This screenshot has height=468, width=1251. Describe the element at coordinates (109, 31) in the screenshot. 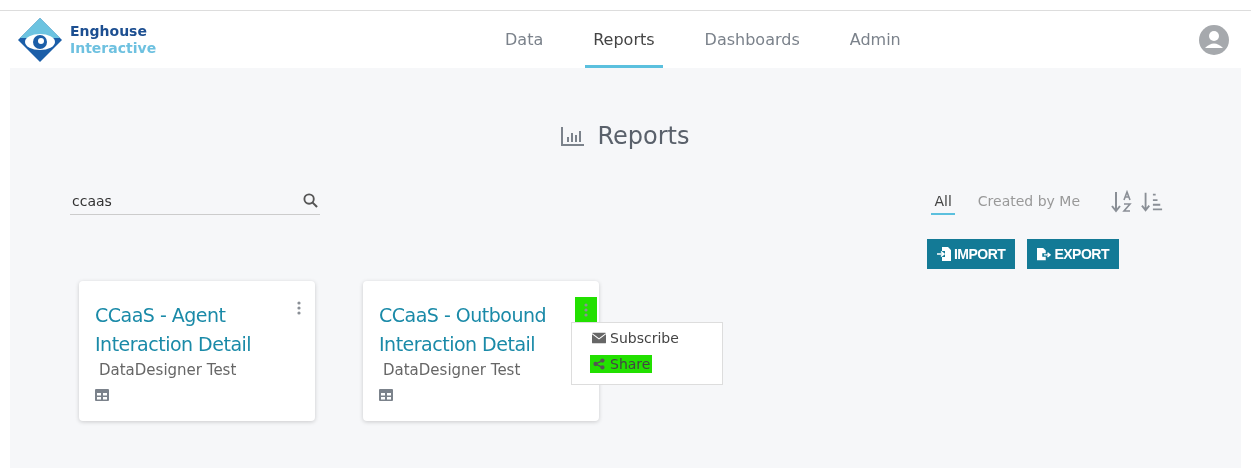

I see `brand-name: Enghouse` at that location.